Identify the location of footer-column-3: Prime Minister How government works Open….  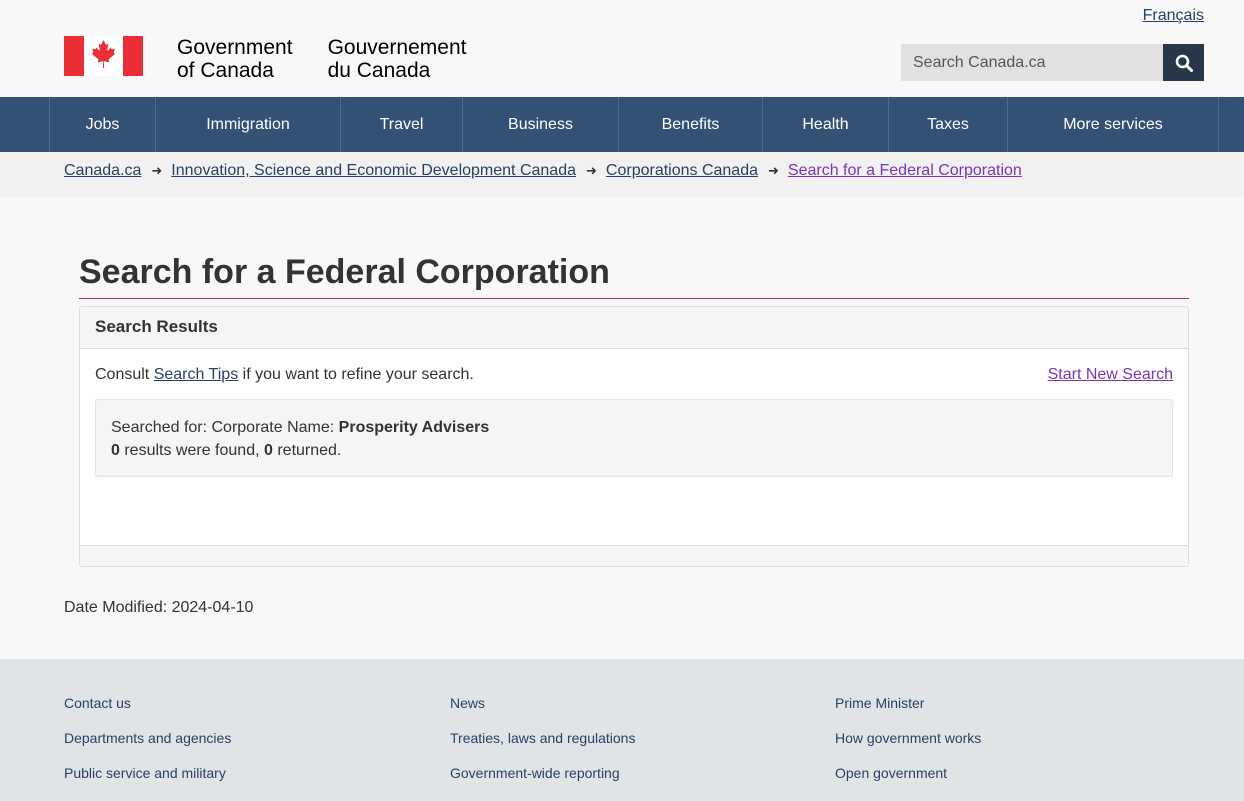
(908, 747).